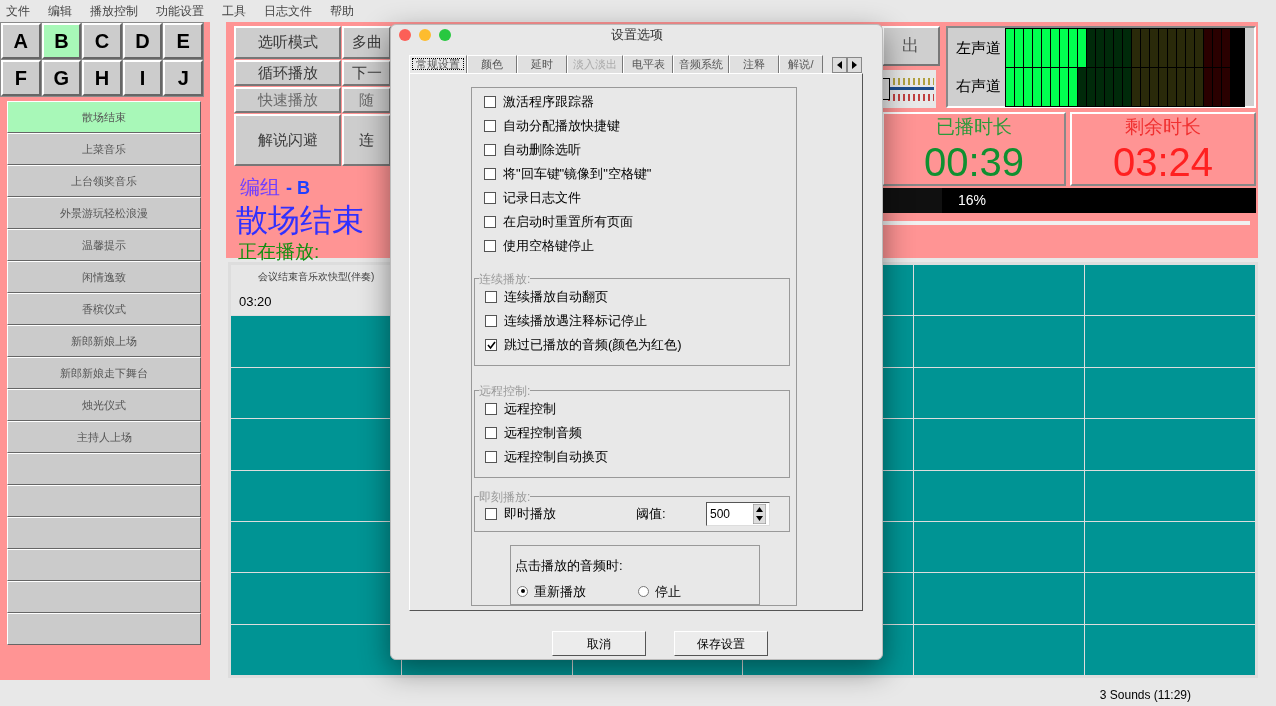 The image size is (1276, 706). Describe the element at coordinates (102, 41) in the screenshot. I see `group-tab: C` at that location.